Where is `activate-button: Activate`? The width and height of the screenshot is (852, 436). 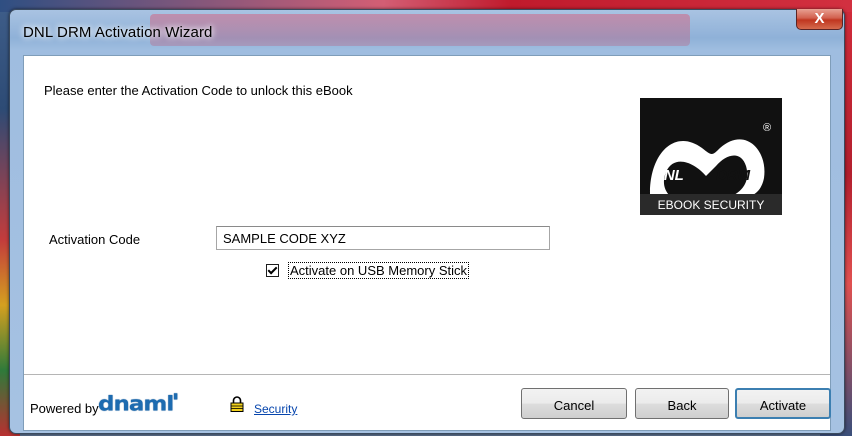 activate-button: Activate is located at coordinates (783, 403).